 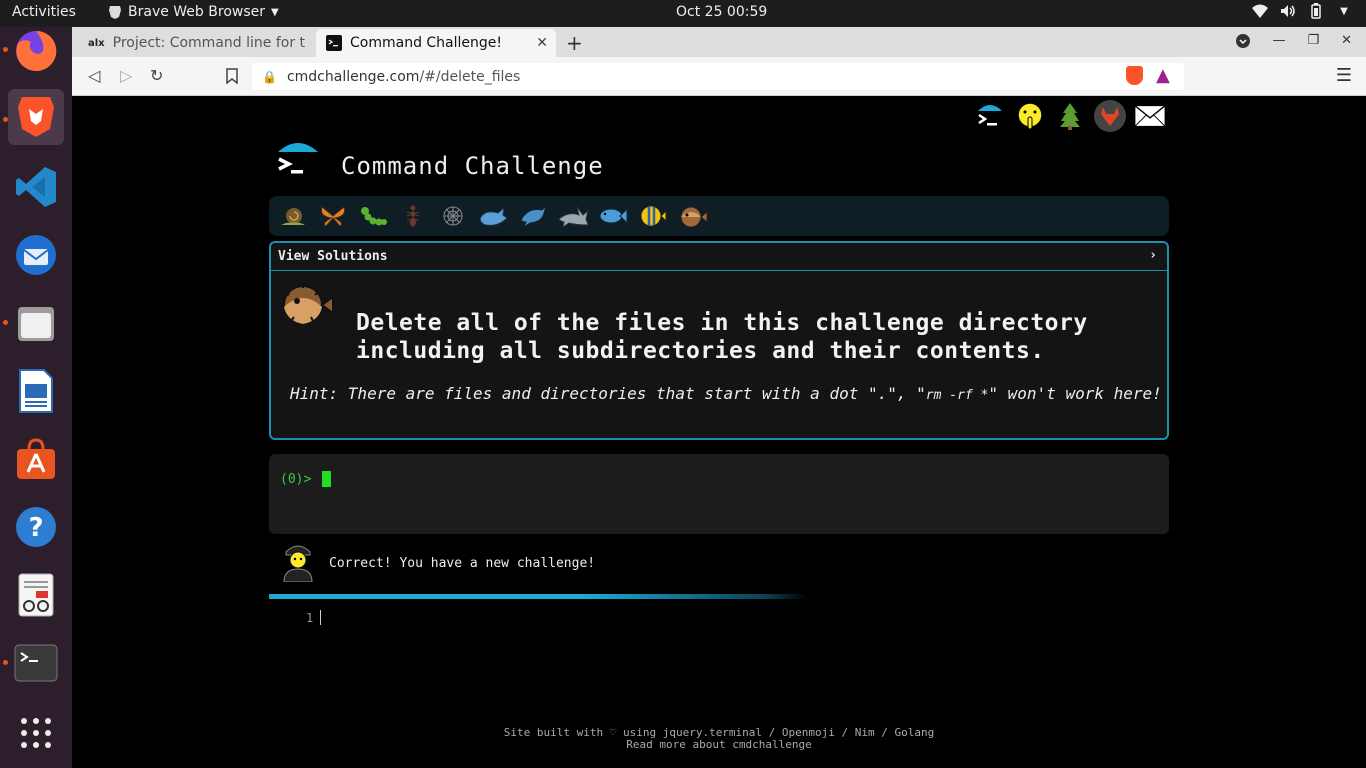 I want to click on url-path: /#/delete_files, so click(x=470, y=76).